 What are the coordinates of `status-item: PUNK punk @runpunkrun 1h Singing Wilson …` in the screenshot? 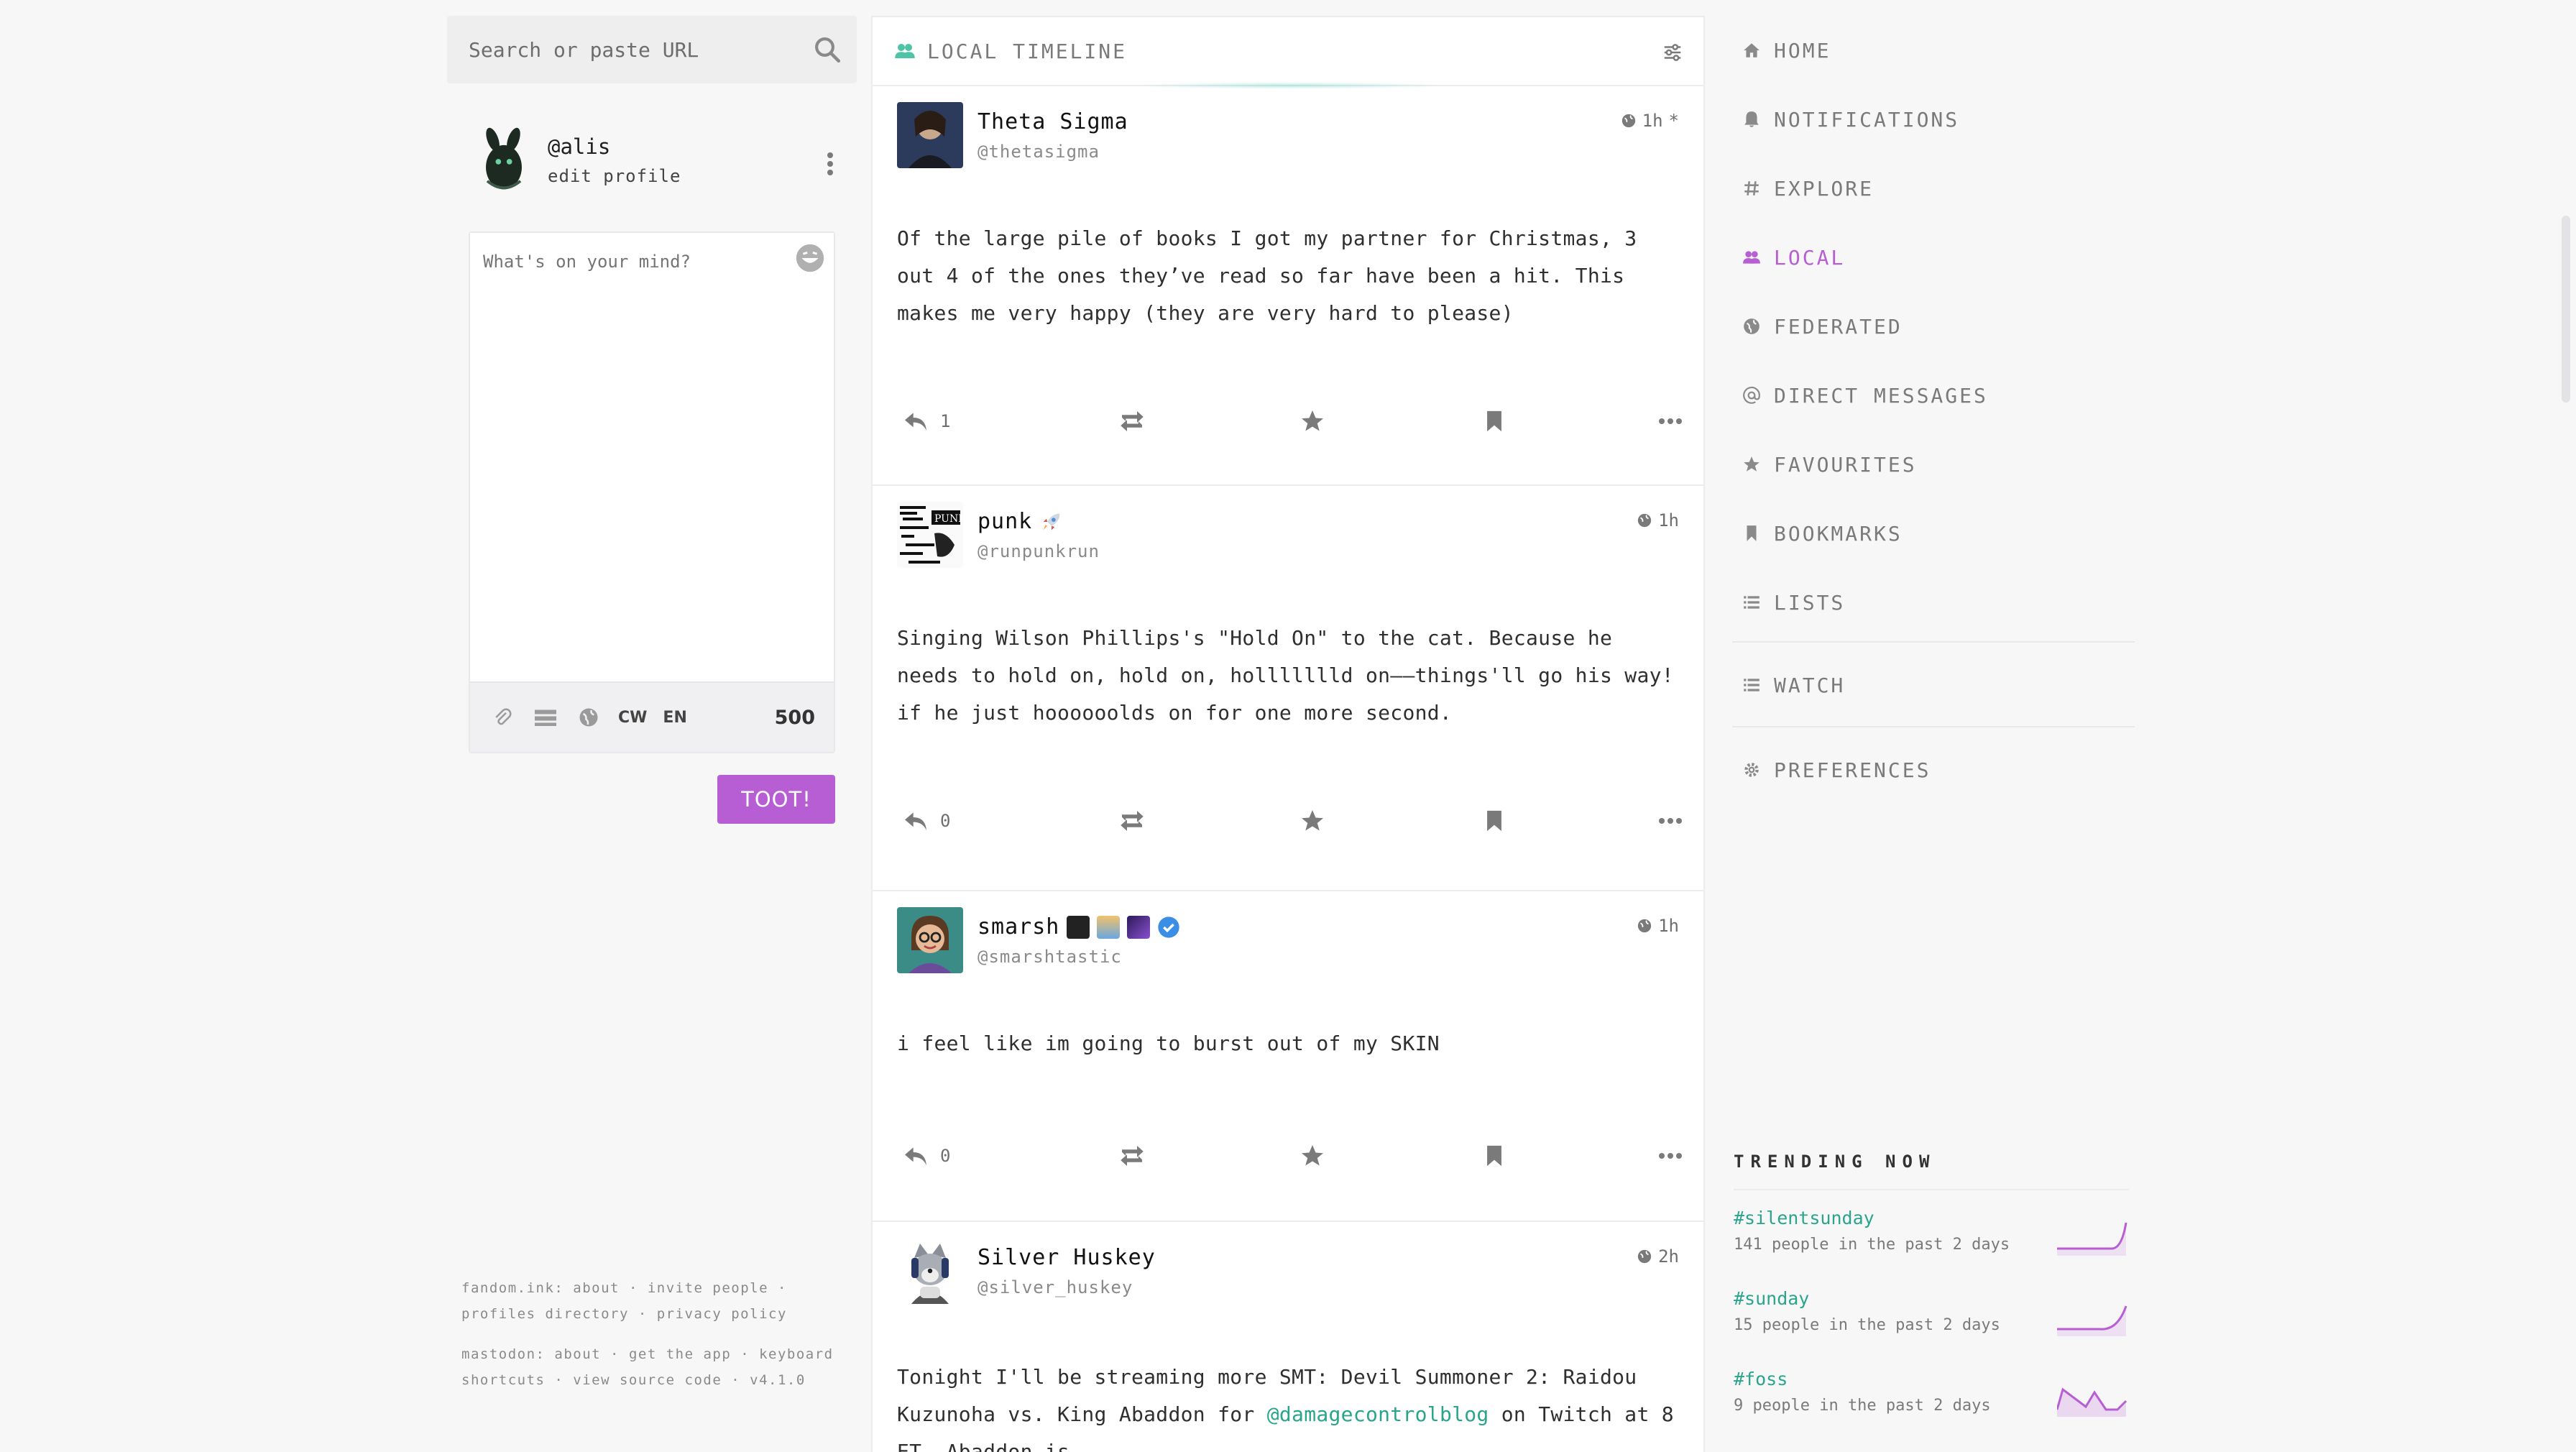 It's located at (1288, 688).